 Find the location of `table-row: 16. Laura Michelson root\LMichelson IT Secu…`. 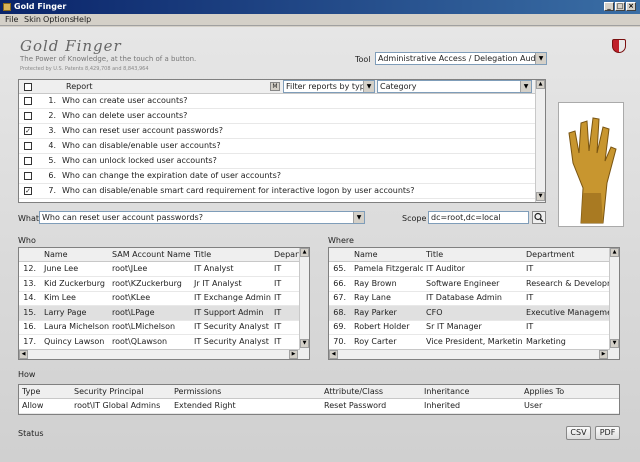

table-row: 16. Laura Michelson root\LMichelson IT Secu… is located at coordinates (159, 327).